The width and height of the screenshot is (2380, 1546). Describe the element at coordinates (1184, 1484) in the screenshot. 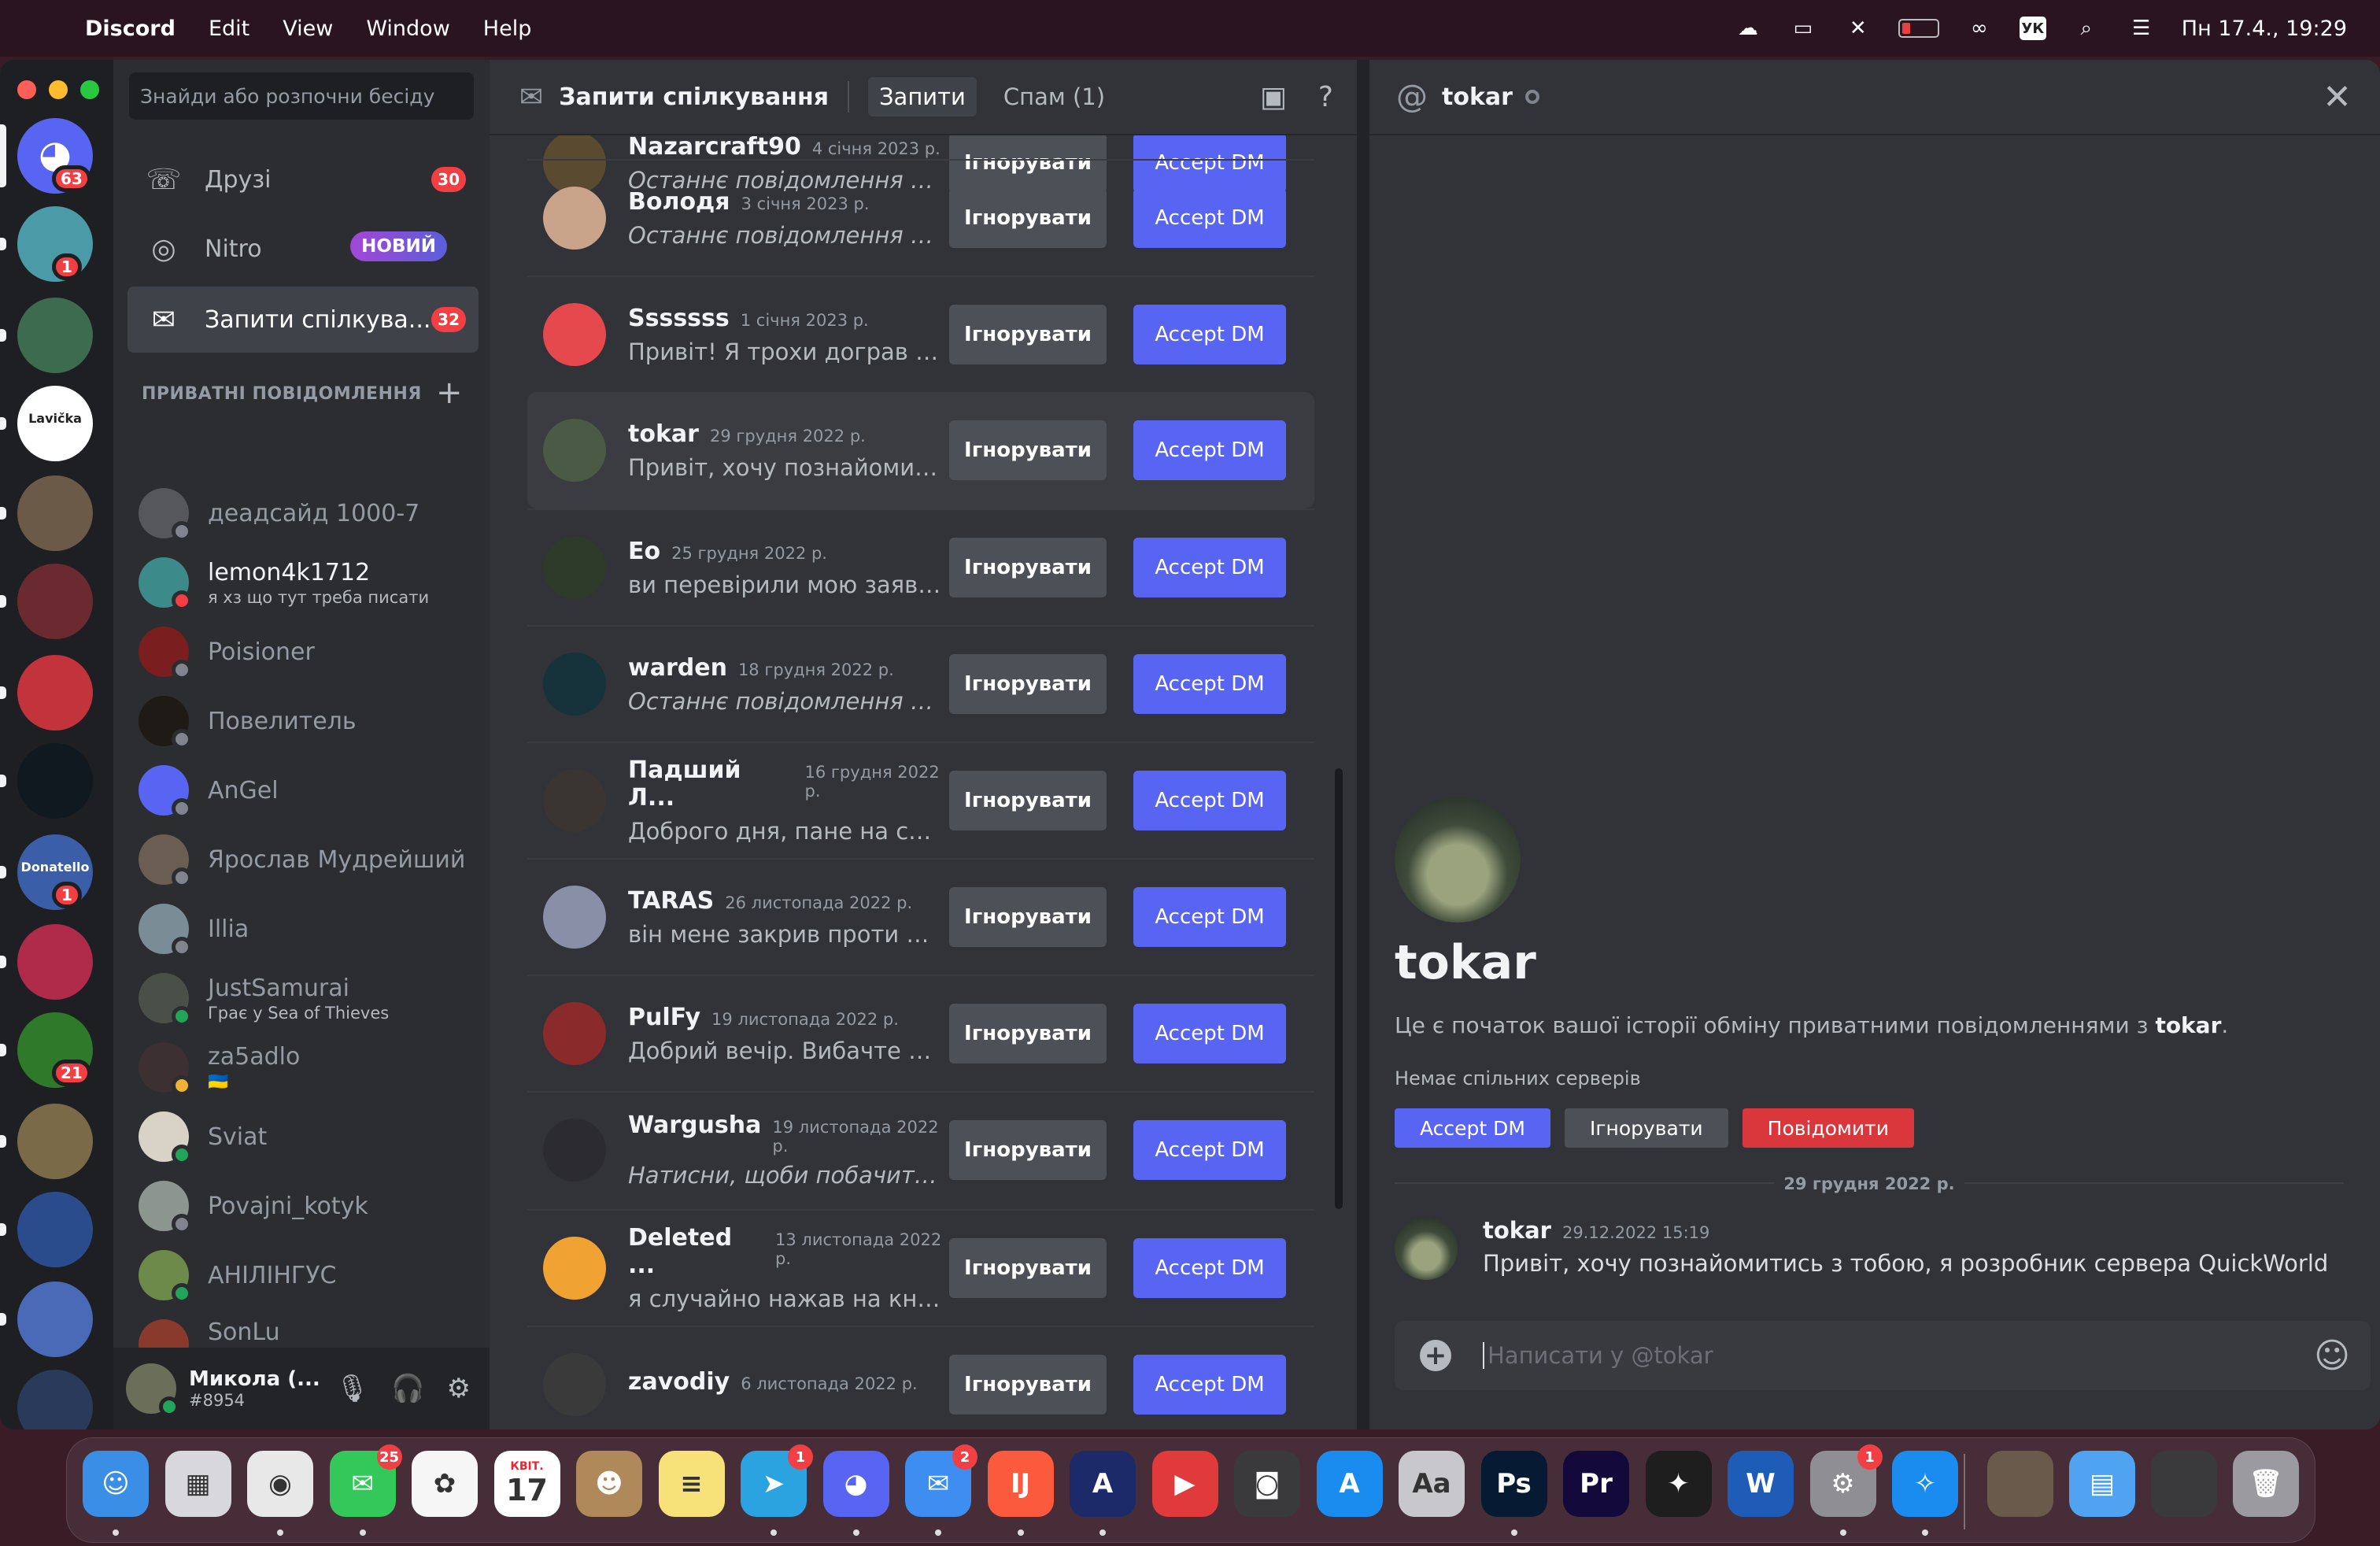

I see `dock-player-icon: ▶` at that location.